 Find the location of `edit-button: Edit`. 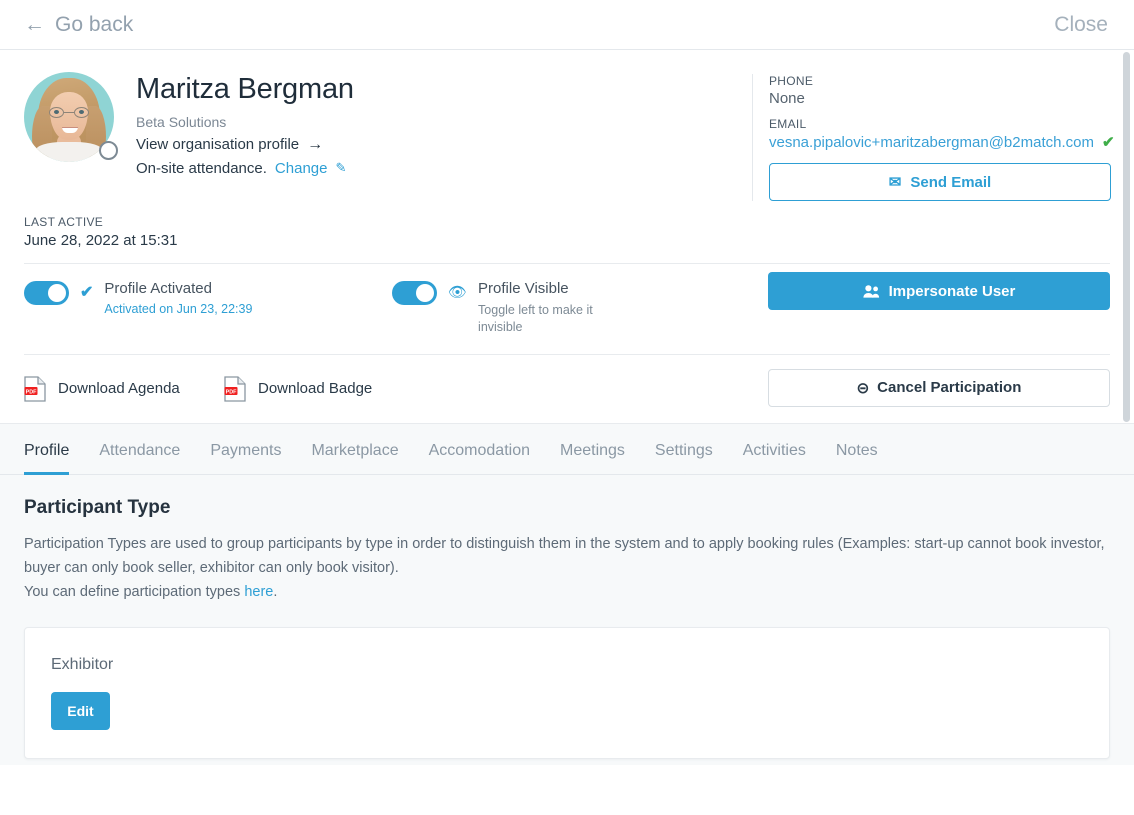

edit-button: Edit is located at coordinates (80, 710).